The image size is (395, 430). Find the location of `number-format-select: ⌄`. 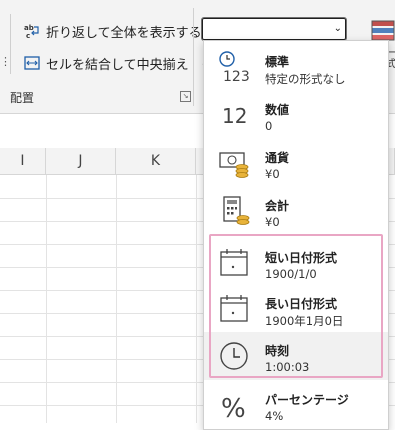

number-format-select: ⌄ is located at coordinates (274, 29).